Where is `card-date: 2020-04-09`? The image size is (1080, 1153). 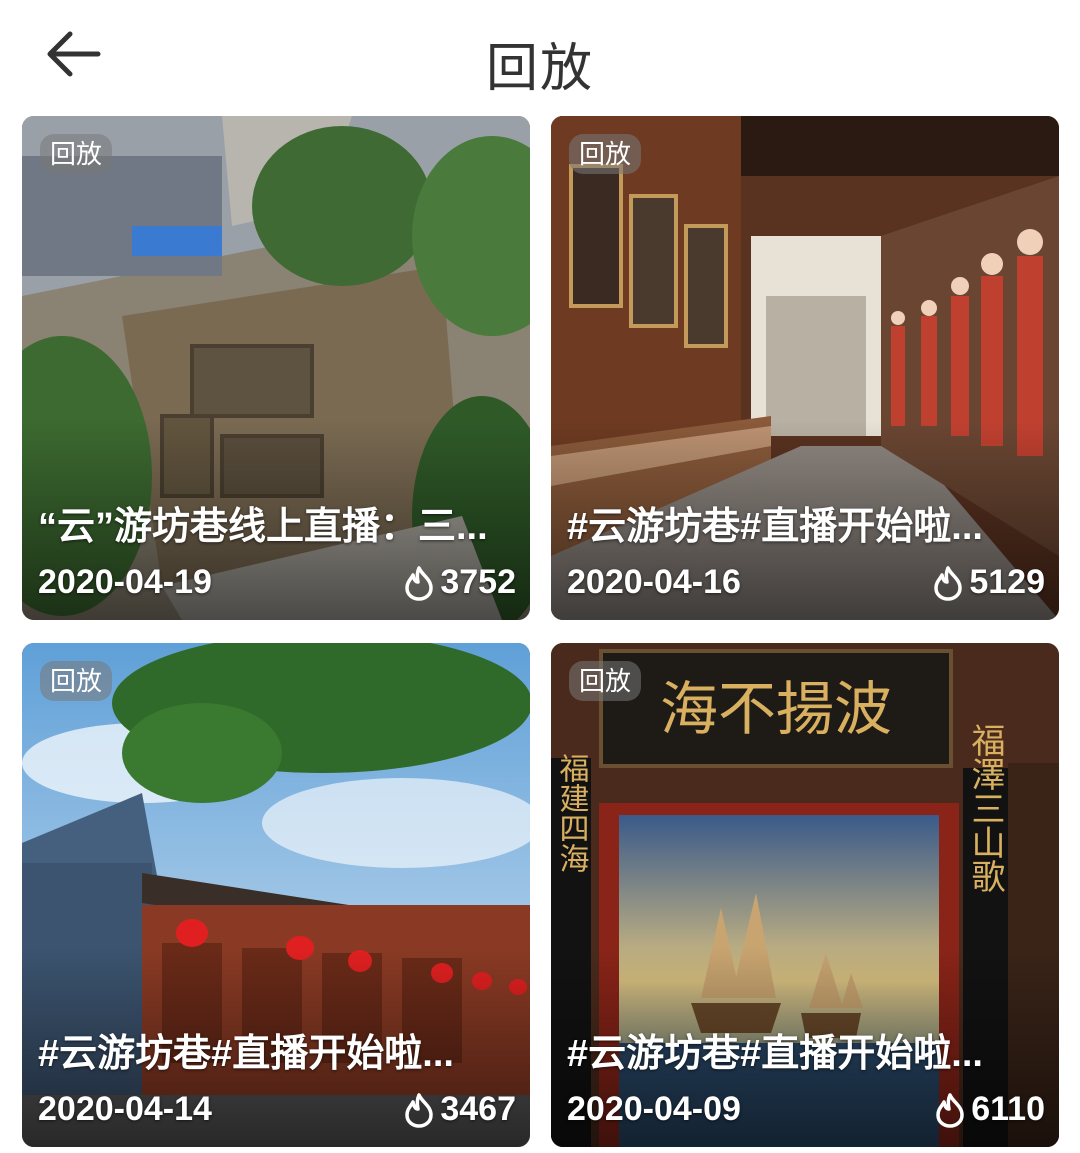
card-date: 2020-04-09 is located at coordinates (654, 1109).